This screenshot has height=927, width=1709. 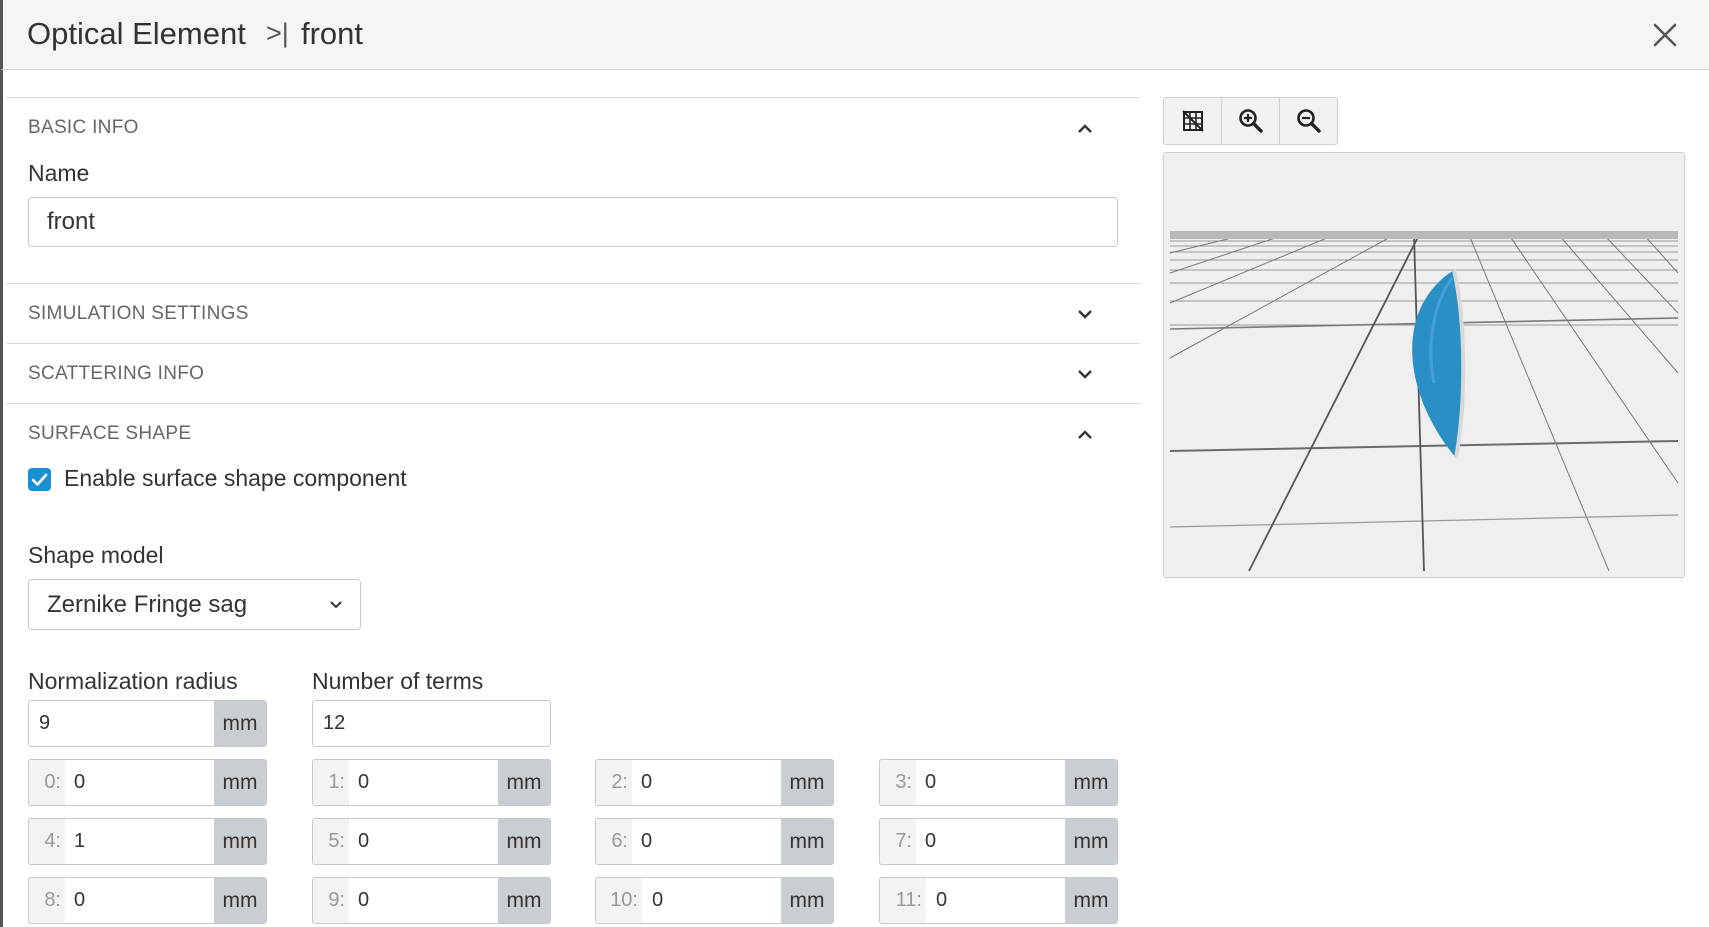 I want to click on term-index: 9:, so click(x=331, y=900).